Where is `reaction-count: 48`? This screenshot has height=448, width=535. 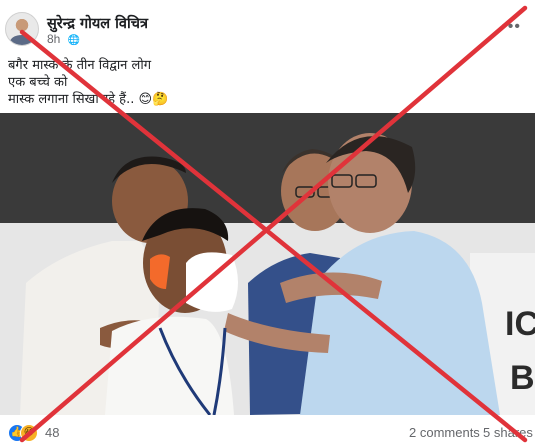
reaction-count: 48 is located at coordinates (52, 432).